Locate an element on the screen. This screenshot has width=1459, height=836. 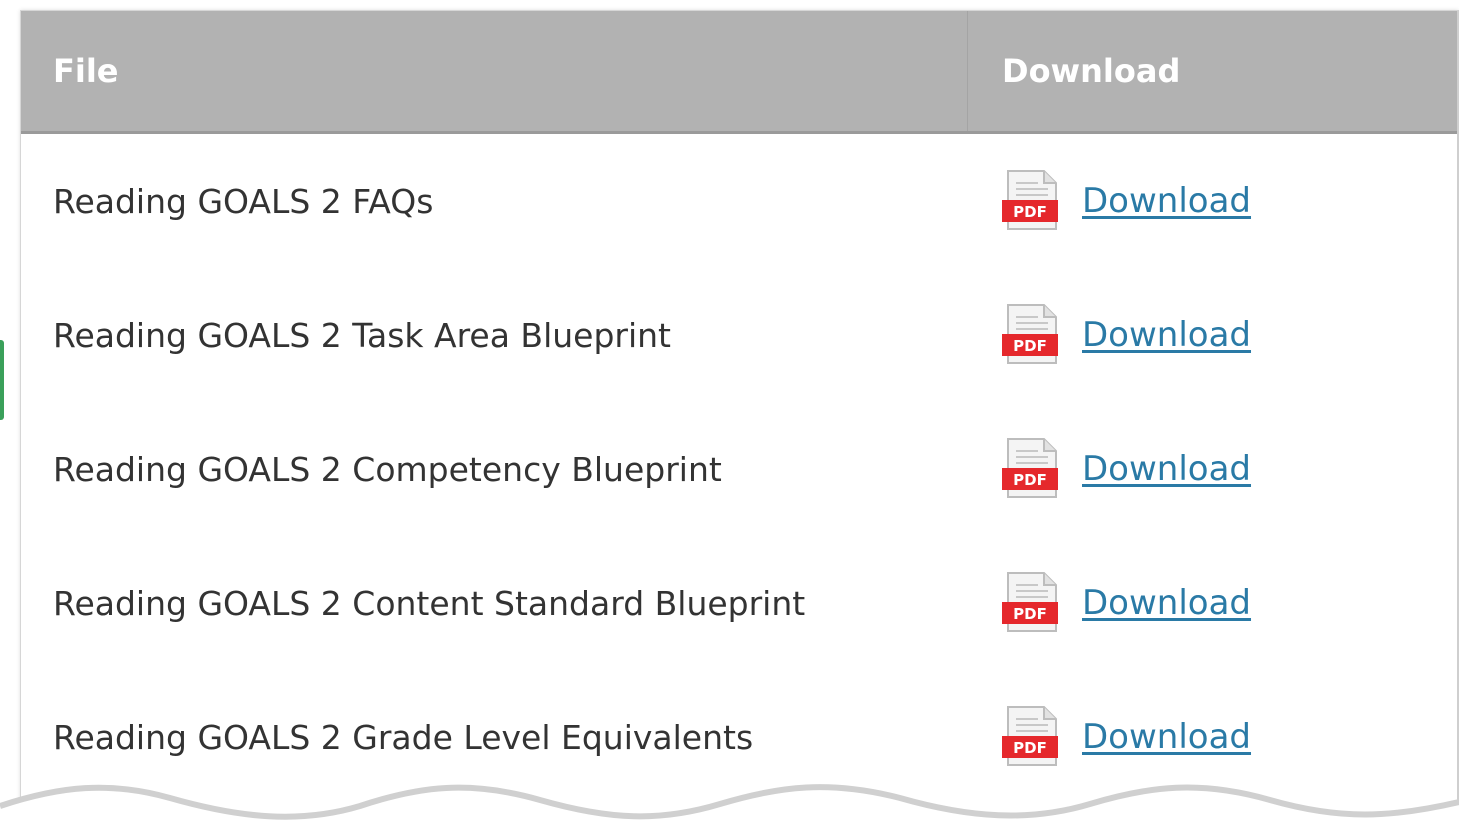
left-edge-accent is located at coordinates (2, 380).